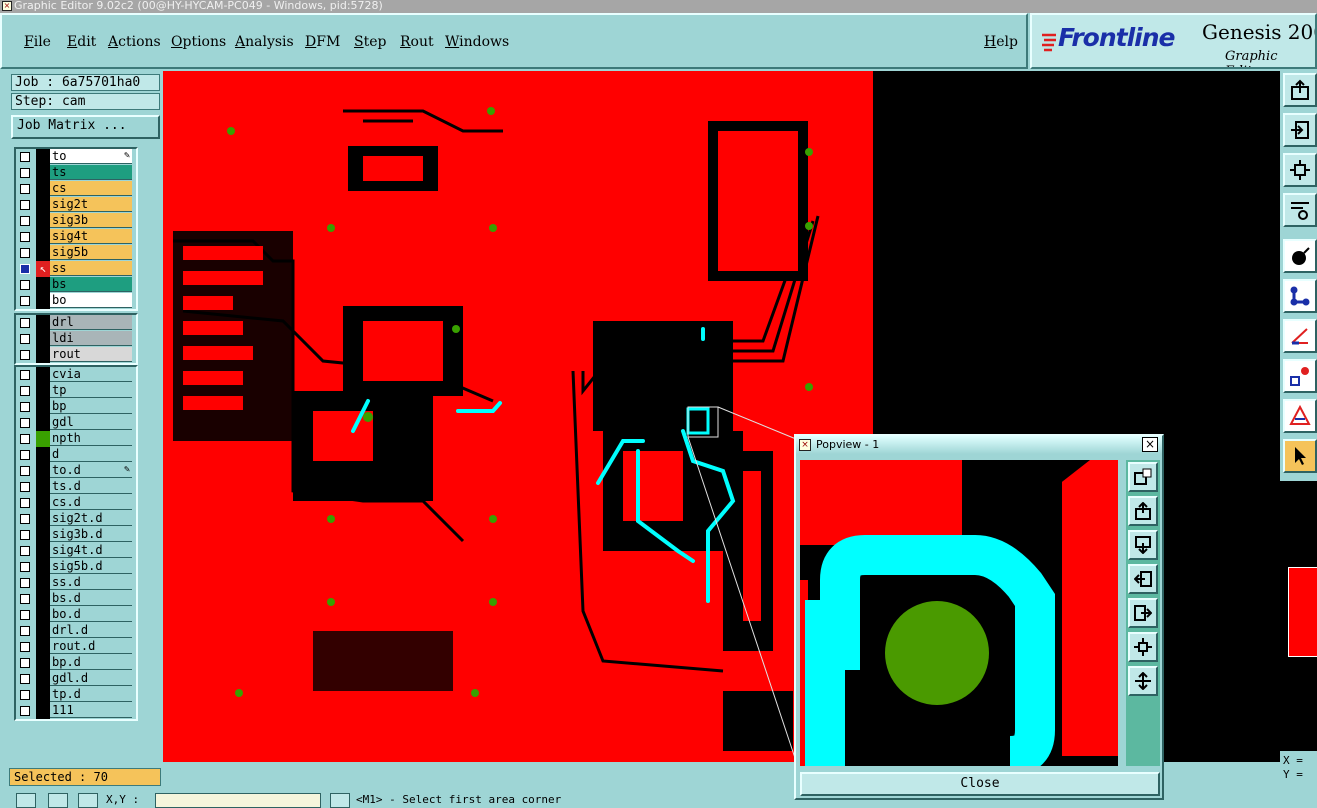  I want to click on menu-help: Help, so click(1001, 42).